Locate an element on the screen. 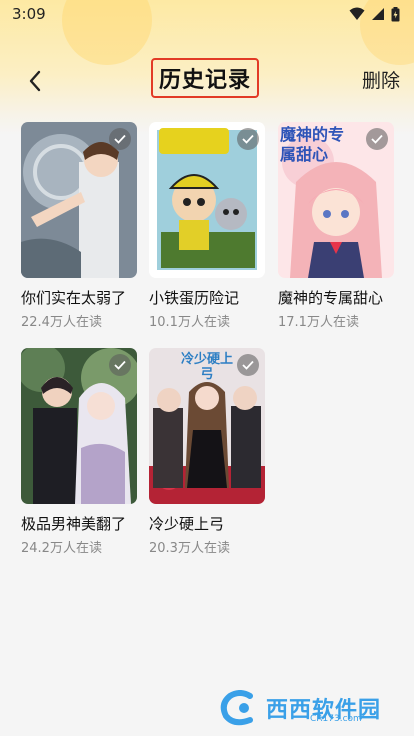  reader-count: 17.1万人在读 is located at coordinates (318, 322).